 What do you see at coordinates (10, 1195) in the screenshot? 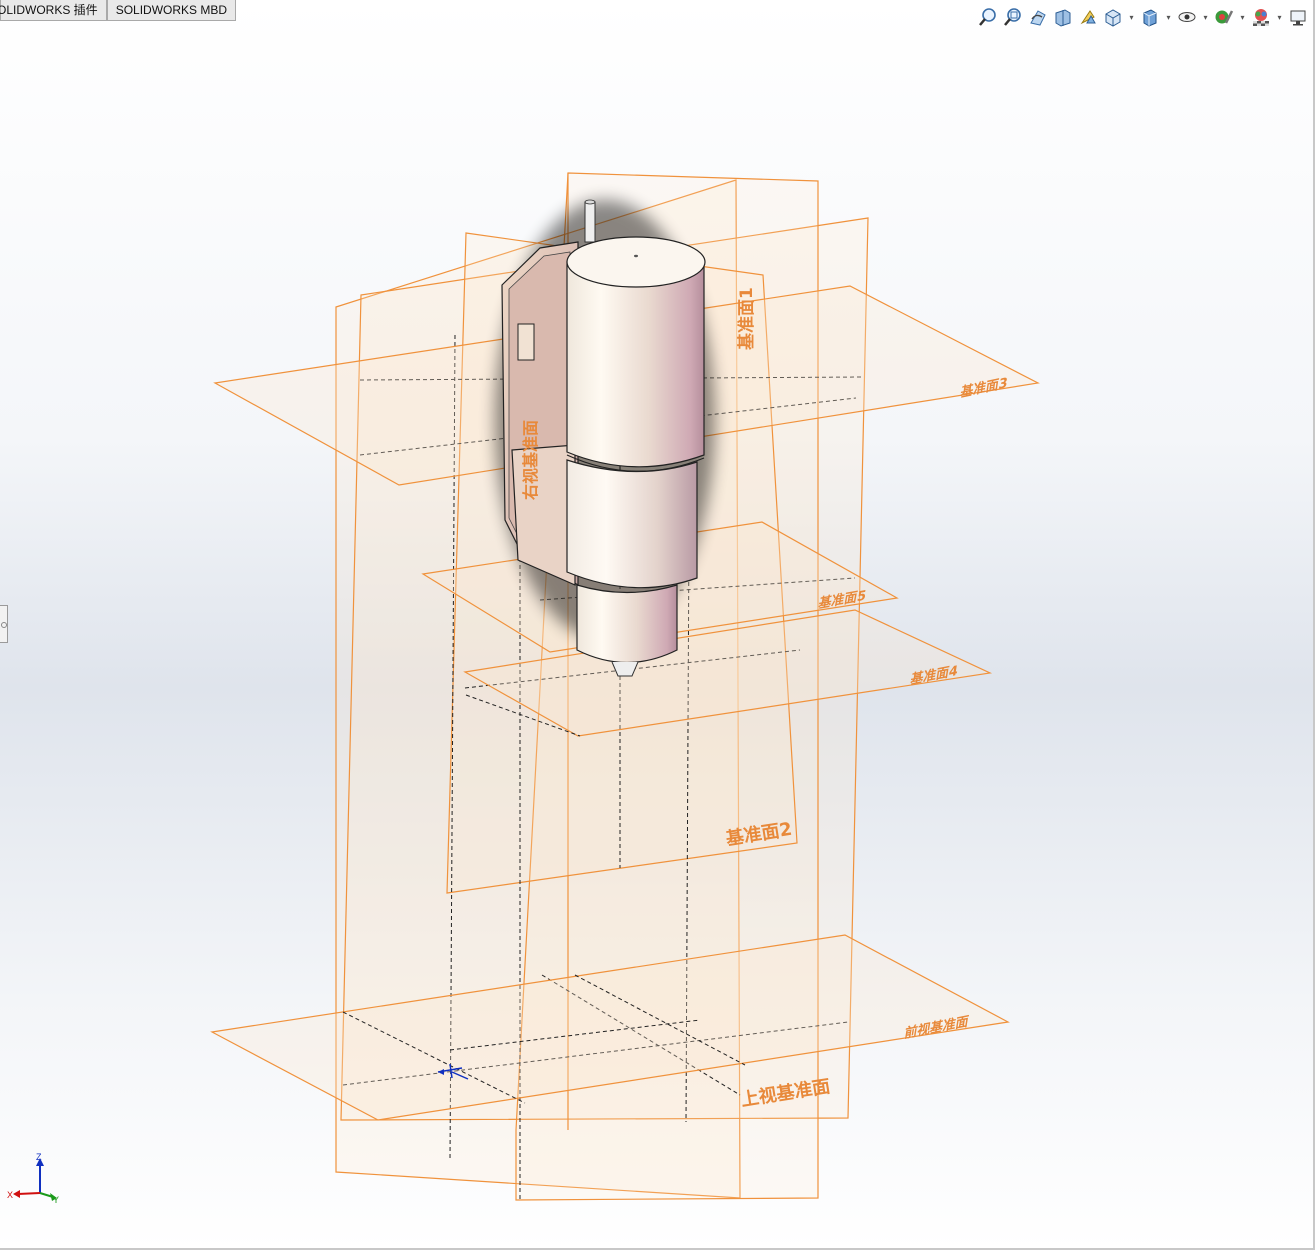
I see `triad-x-label: X` at bounding box center [10, 1195].